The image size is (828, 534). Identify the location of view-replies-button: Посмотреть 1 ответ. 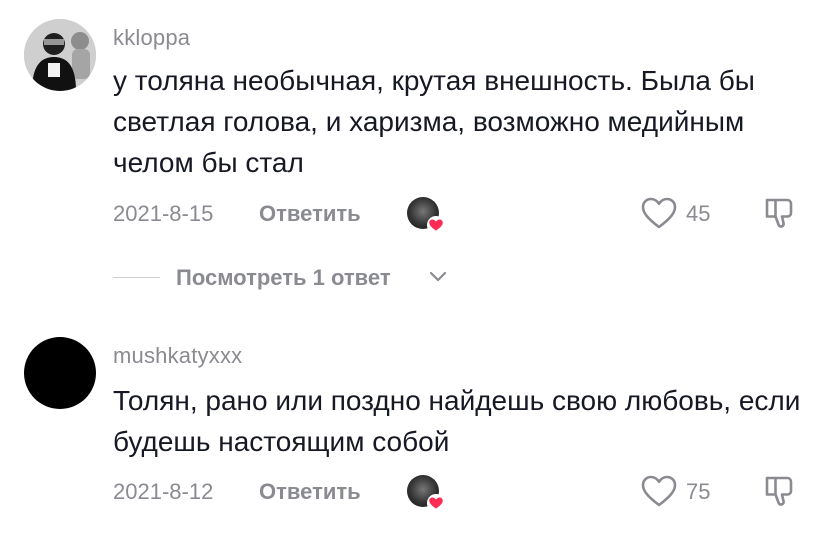
(313, 278).